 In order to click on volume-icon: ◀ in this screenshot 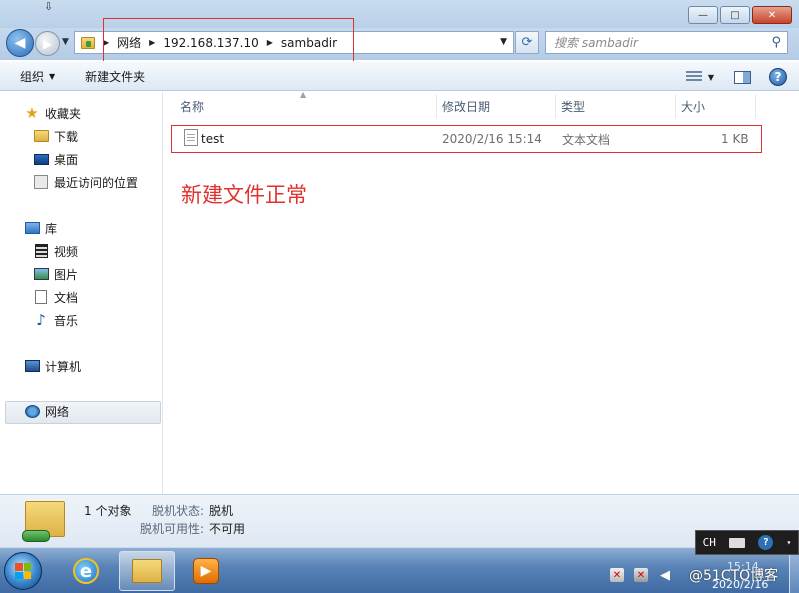, I will do `click(665, 575)`.